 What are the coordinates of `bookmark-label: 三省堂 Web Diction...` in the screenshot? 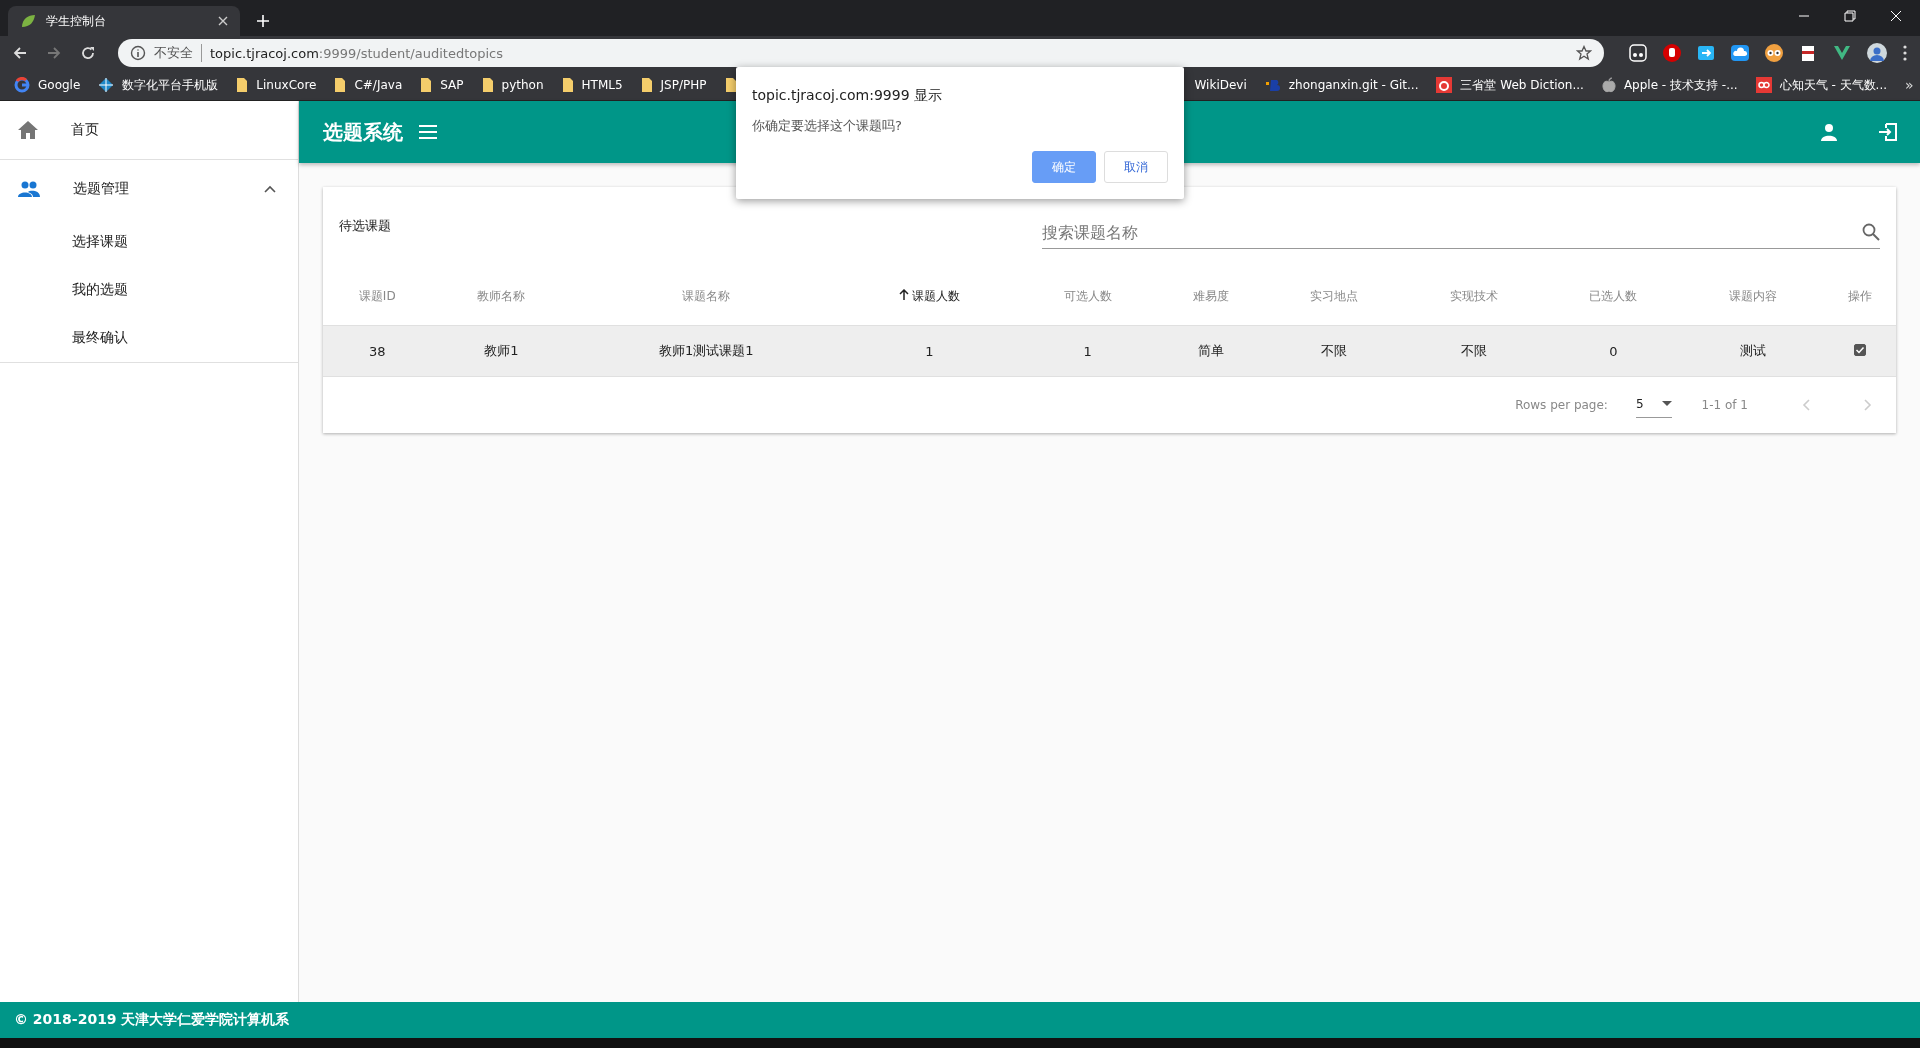 It's located at (1522, 85).